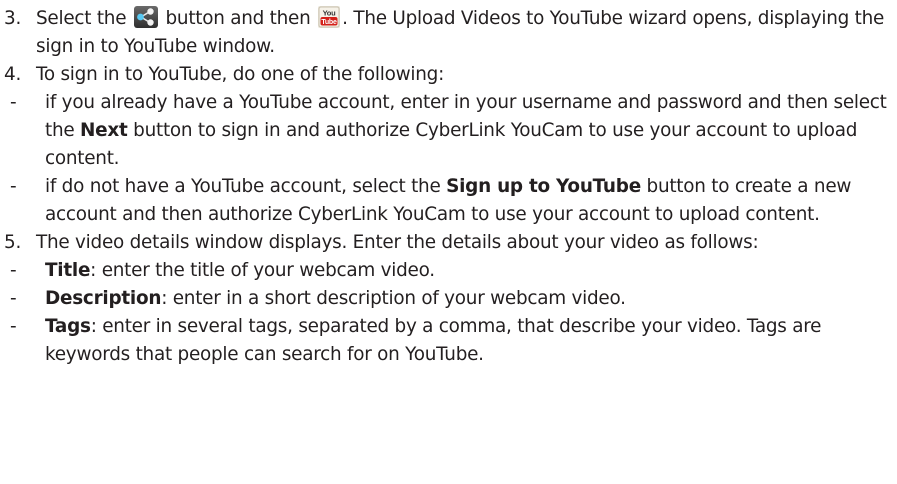  Describe the element at coordinates (104, 130) in the screenshot. I see `item-bold-text: Next` at that location.